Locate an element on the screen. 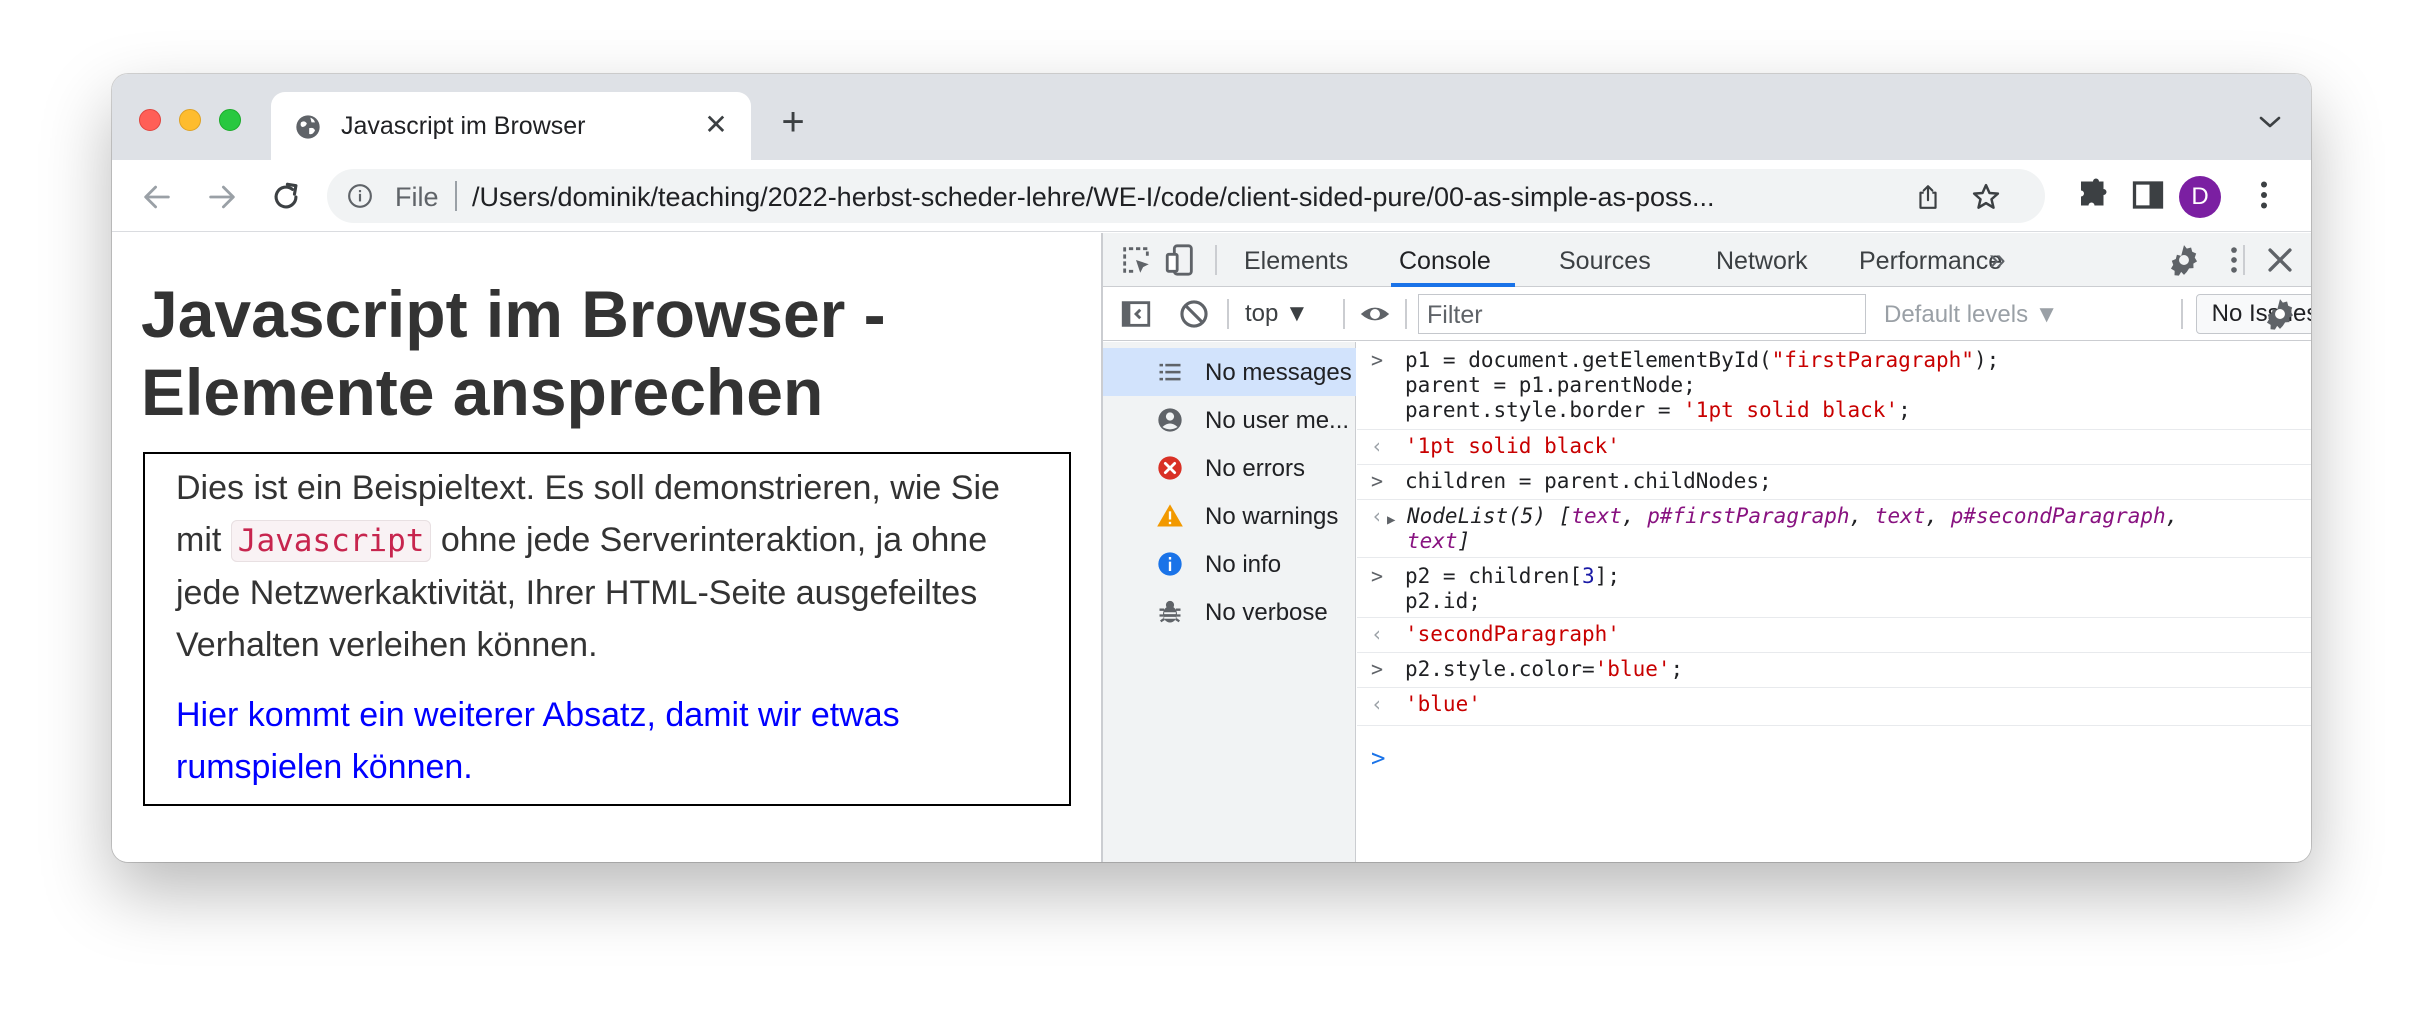 This screenshot has height=1010, width=2422. sidebar-toggle-icon is located at coordinates (1136, 314).